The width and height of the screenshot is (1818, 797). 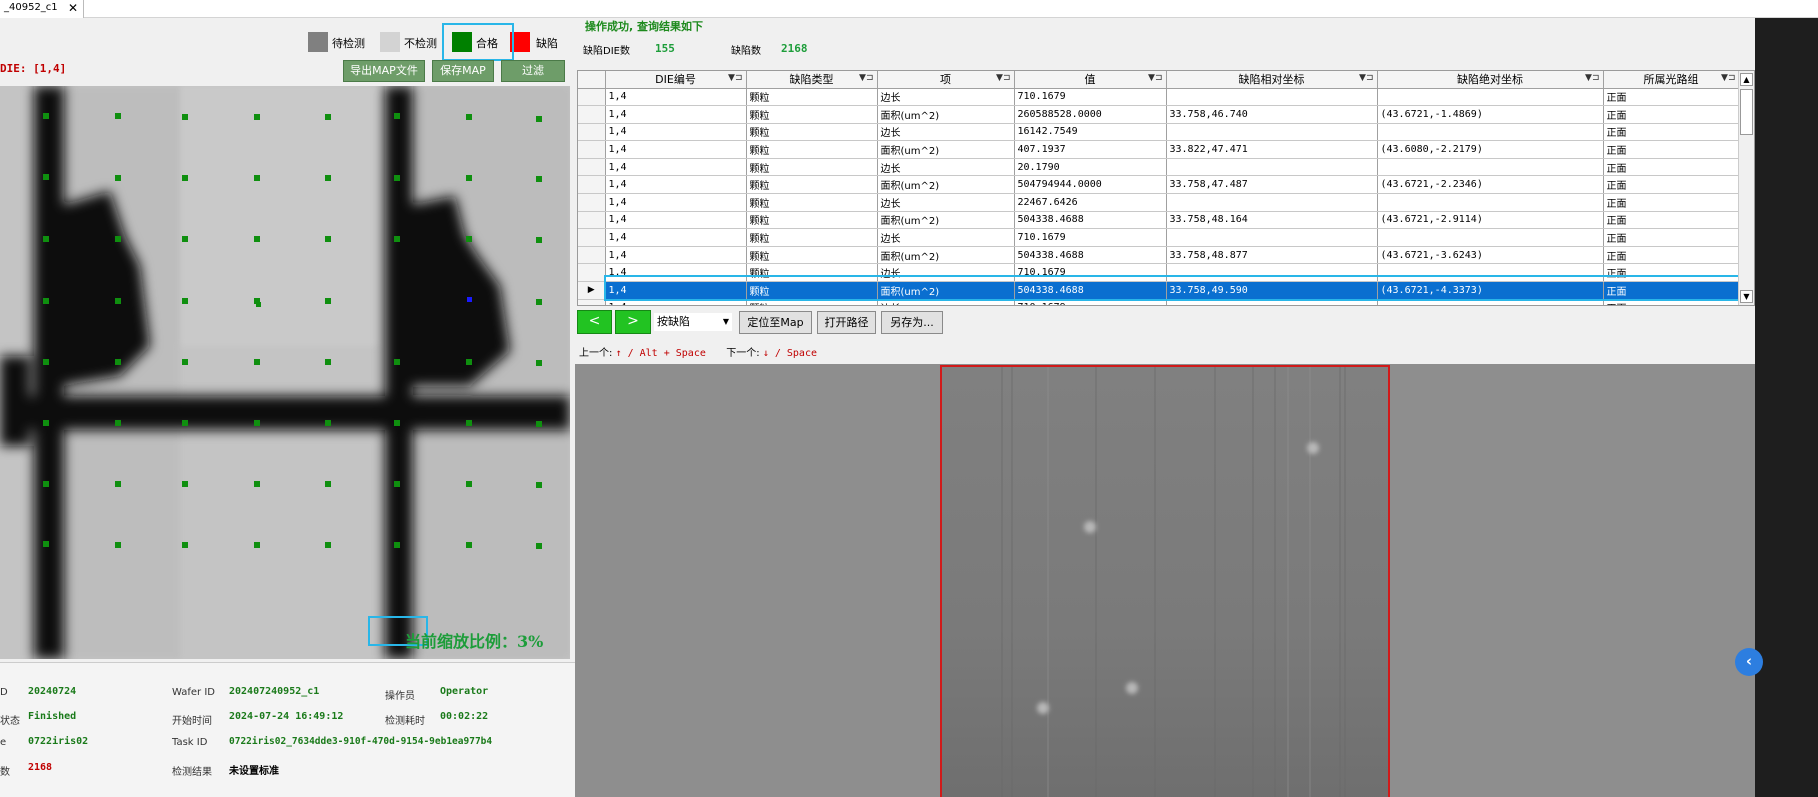 What do you see at coordinates (42, 9) in the screenshot?
I see `document-tab: _40952_c1 ✕` at bounding box center [42, 9].